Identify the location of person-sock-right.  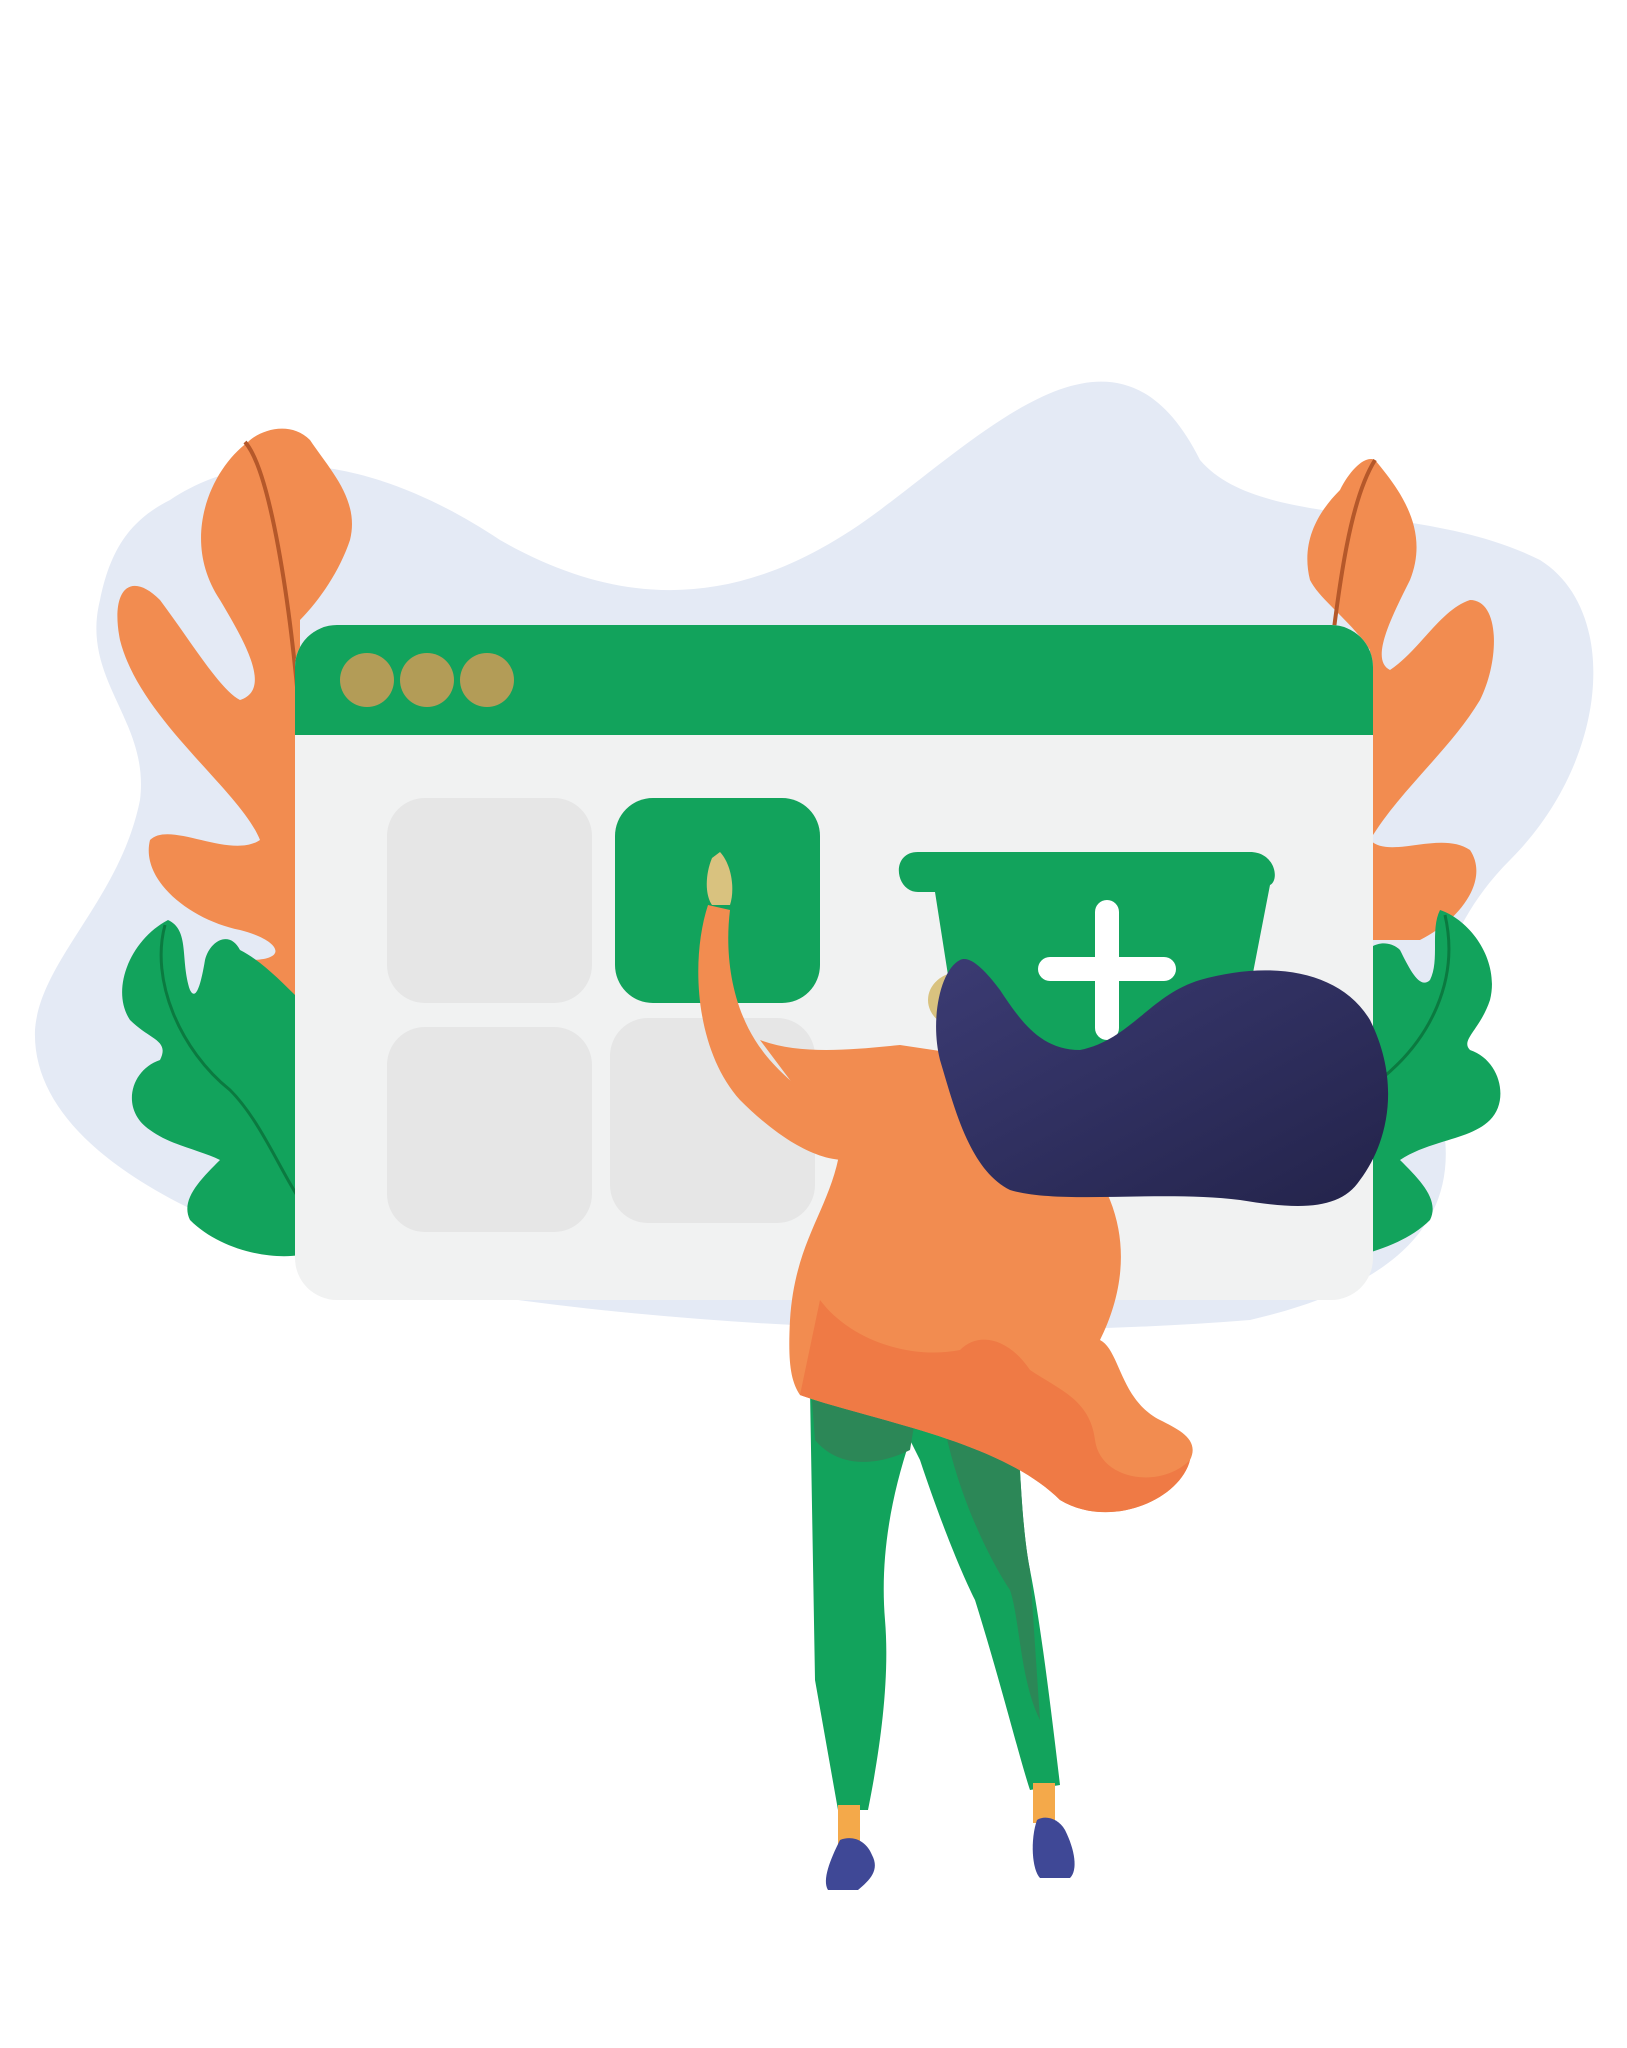
(1044, 1803).